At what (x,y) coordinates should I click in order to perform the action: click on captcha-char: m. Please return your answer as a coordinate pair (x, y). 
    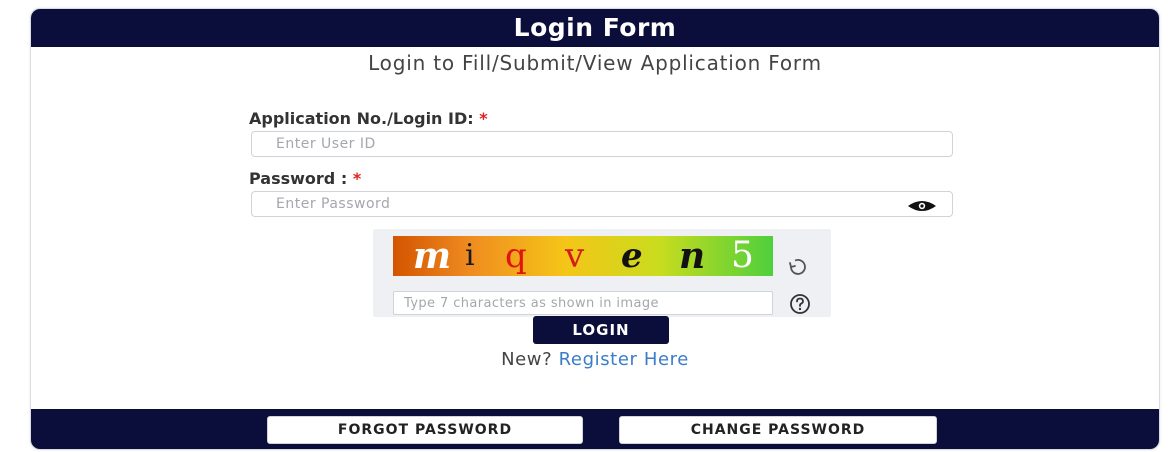
    Looking at the image, I should click on (432, 256).